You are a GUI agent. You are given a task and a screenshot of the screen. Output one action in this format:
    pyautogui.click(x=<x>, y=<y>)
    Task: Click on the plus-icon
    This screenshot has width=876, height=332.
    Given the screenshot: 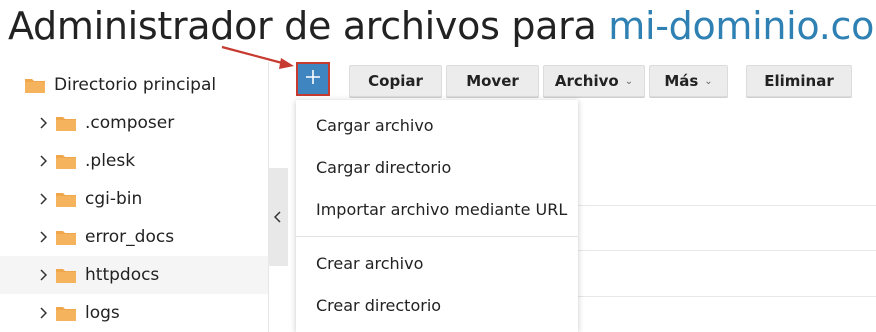 What is the action you would take?
    pyautogui.click(x=313, y=79)
    